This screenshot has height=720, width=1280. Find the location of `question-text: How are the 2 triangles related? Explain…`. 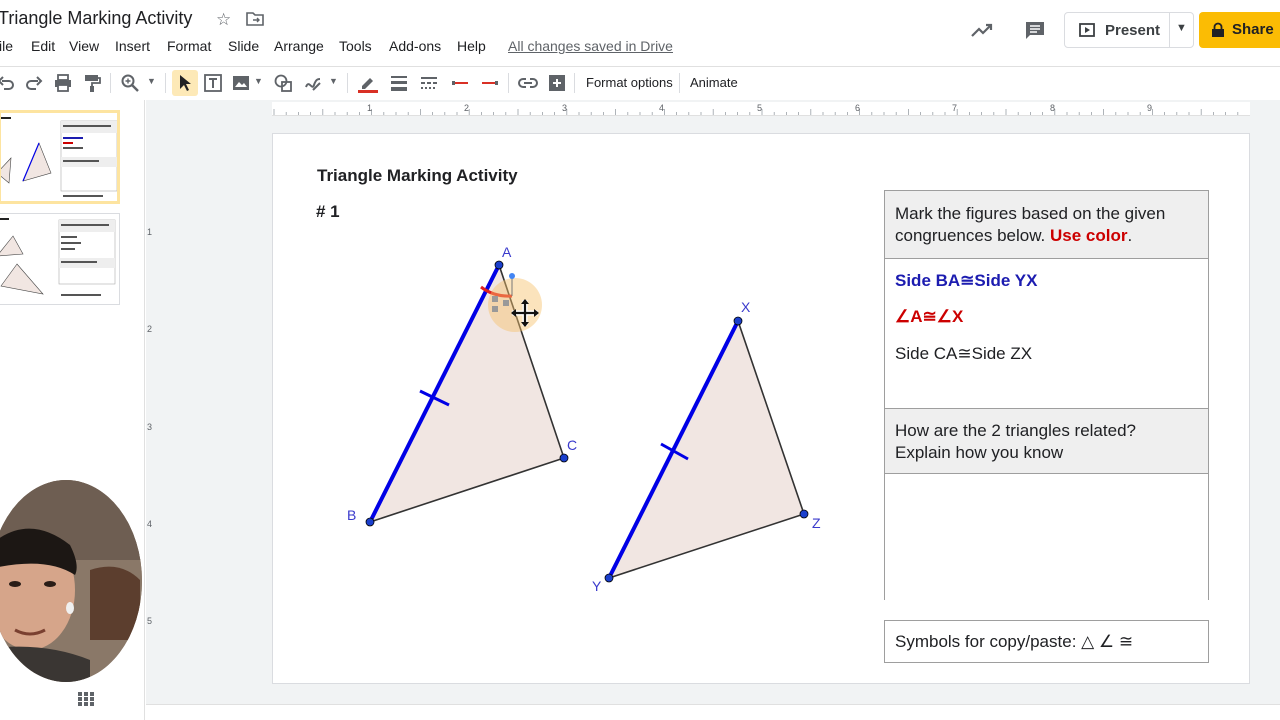

question-text: How are the 2 triangles related? Explain… is located at coordinates (1015, 441).